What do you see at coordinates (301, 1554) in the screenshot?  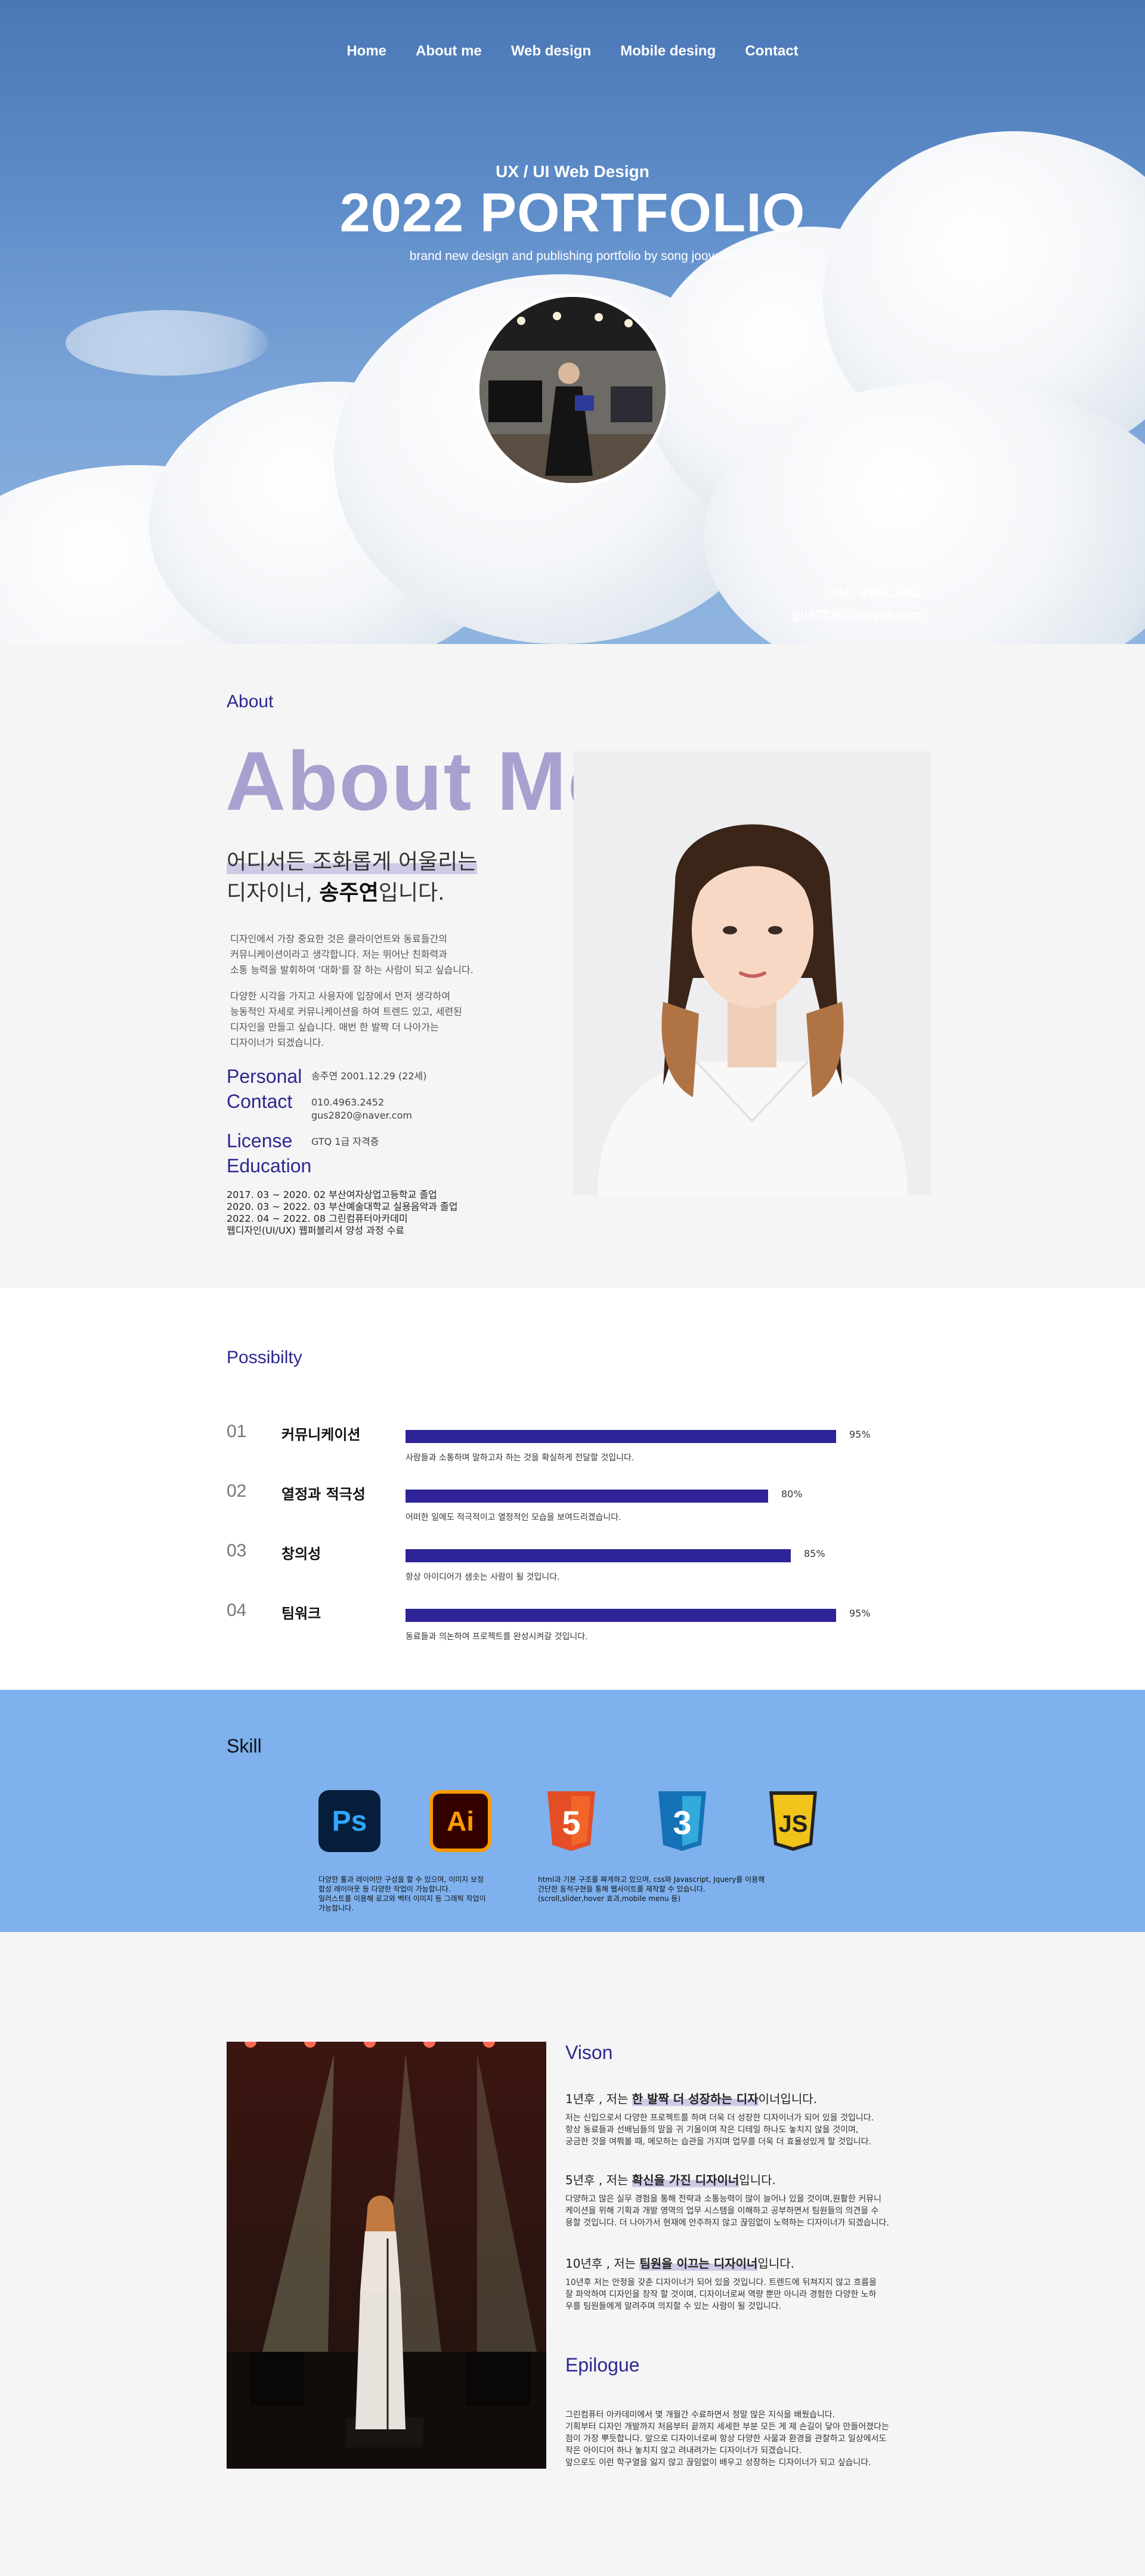 I see `possibility-name: 창의성` at bounding box center [301, 1554].